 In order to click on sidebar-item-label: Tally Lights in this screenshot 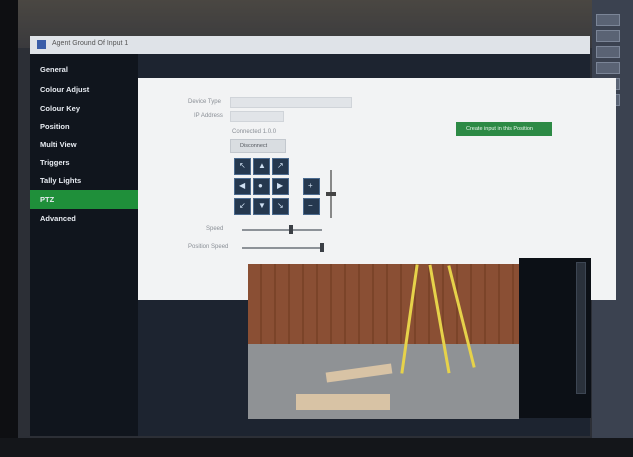, I will do `click(61, 180)`.